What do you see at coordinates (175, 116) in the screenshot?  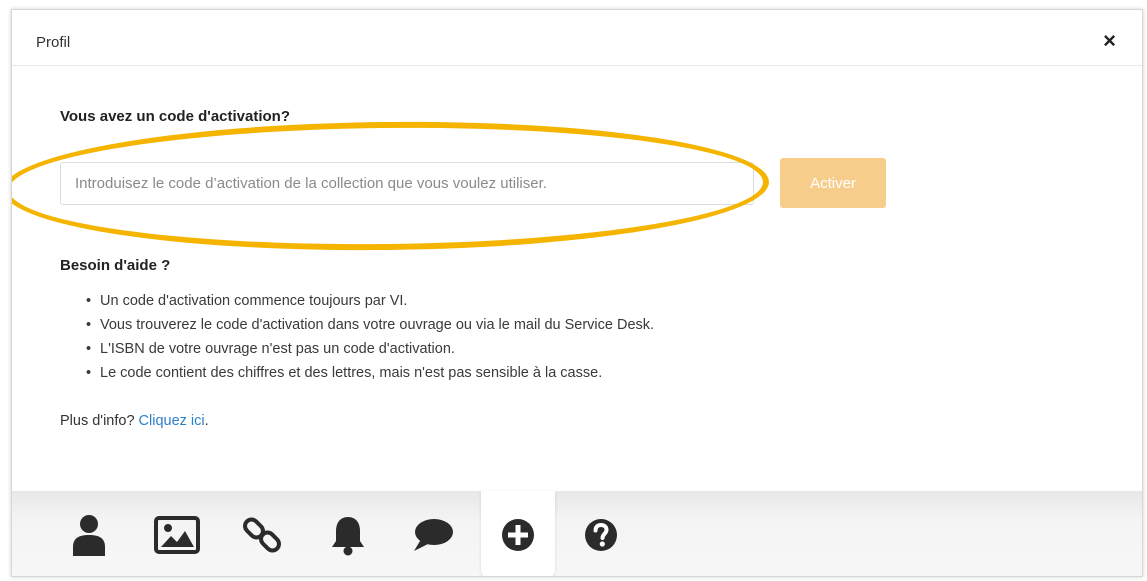 I see `activation-heading: Vous avez un code d'activation?` at bounding box center [175, 116].